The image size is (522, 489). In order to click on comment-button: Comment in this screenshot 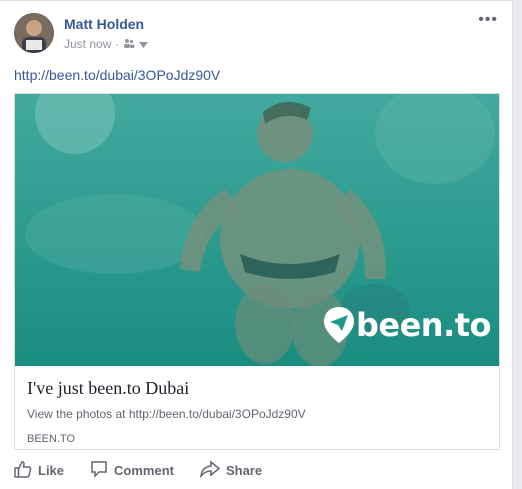, I will do `click(132, 470)`.